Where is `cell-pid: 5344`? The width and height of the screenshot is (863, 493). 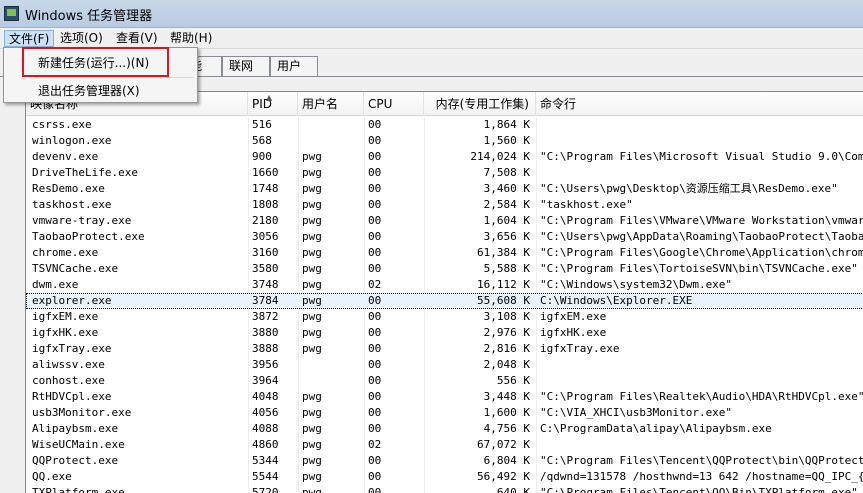 cell-pid: 5344 is located at coordinates (265, 460).